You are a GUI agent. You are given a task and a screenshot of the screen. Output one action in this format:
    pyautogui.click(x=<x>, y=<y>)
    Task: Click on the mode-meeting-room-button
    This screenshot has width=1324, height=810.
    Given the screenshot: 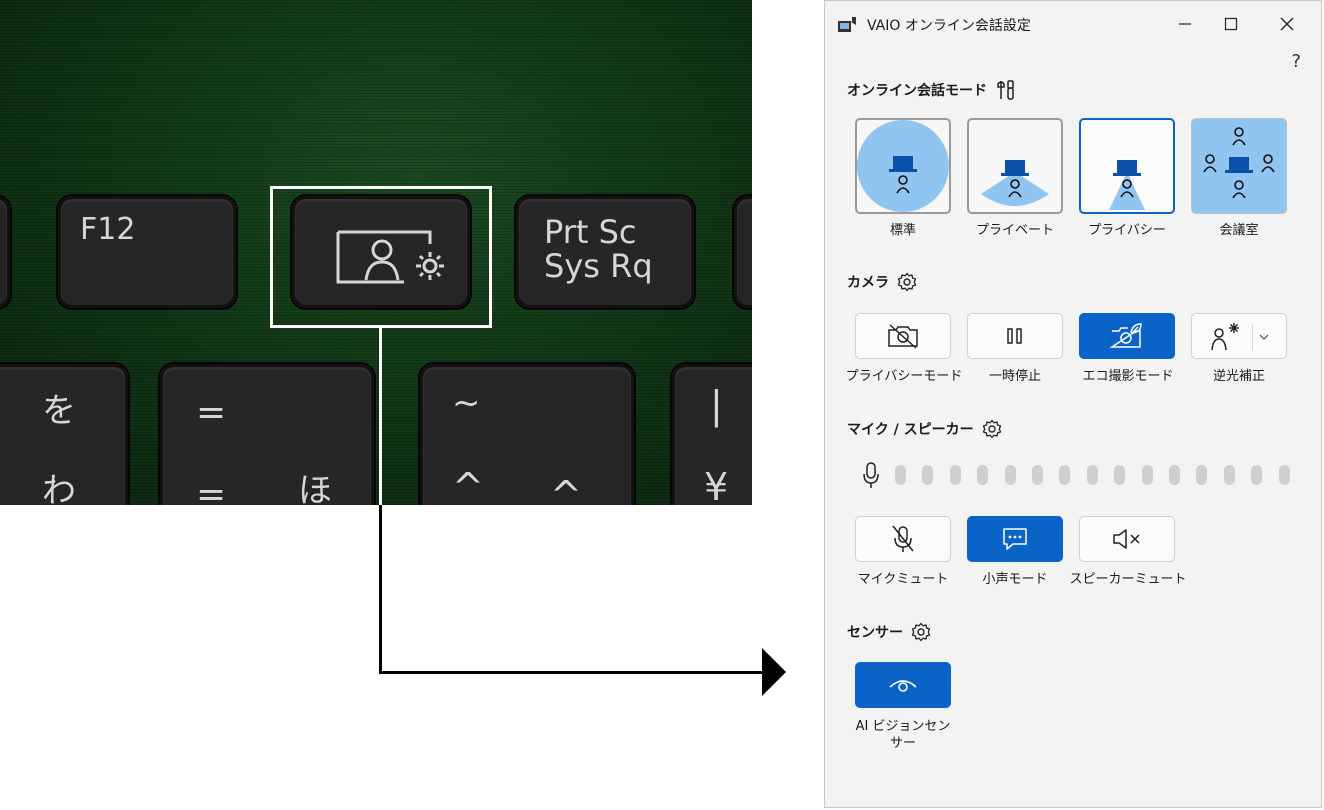 What is the action you would take?
    pyautogui.click(x=1239, y=166)
    